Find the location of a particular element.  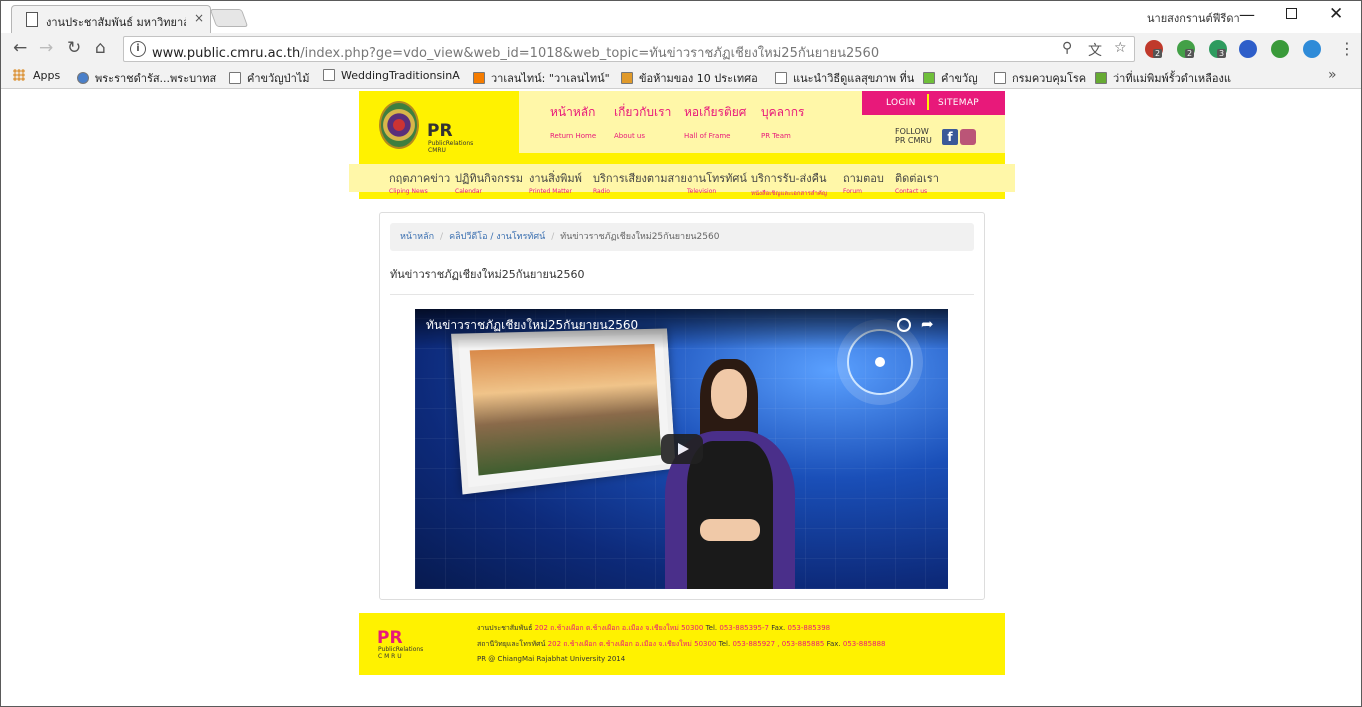

extension-badge: 3 is located at coordinates (1222, 53).